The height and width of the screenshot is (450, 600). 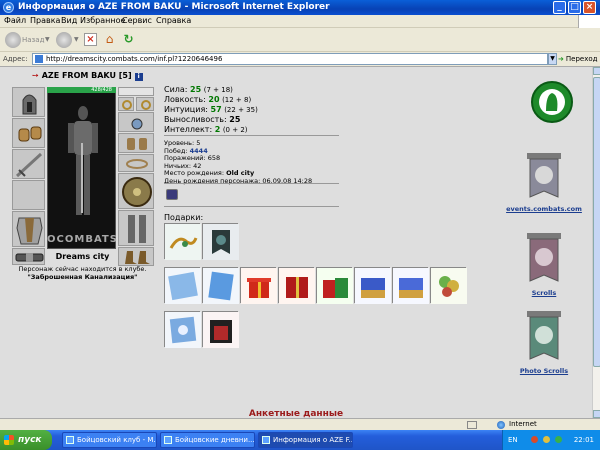 What do you see at coordinates (82, 239) in the screenshot?
I see `club-logo: OCOMBATS` at bounding box center [82, 239].